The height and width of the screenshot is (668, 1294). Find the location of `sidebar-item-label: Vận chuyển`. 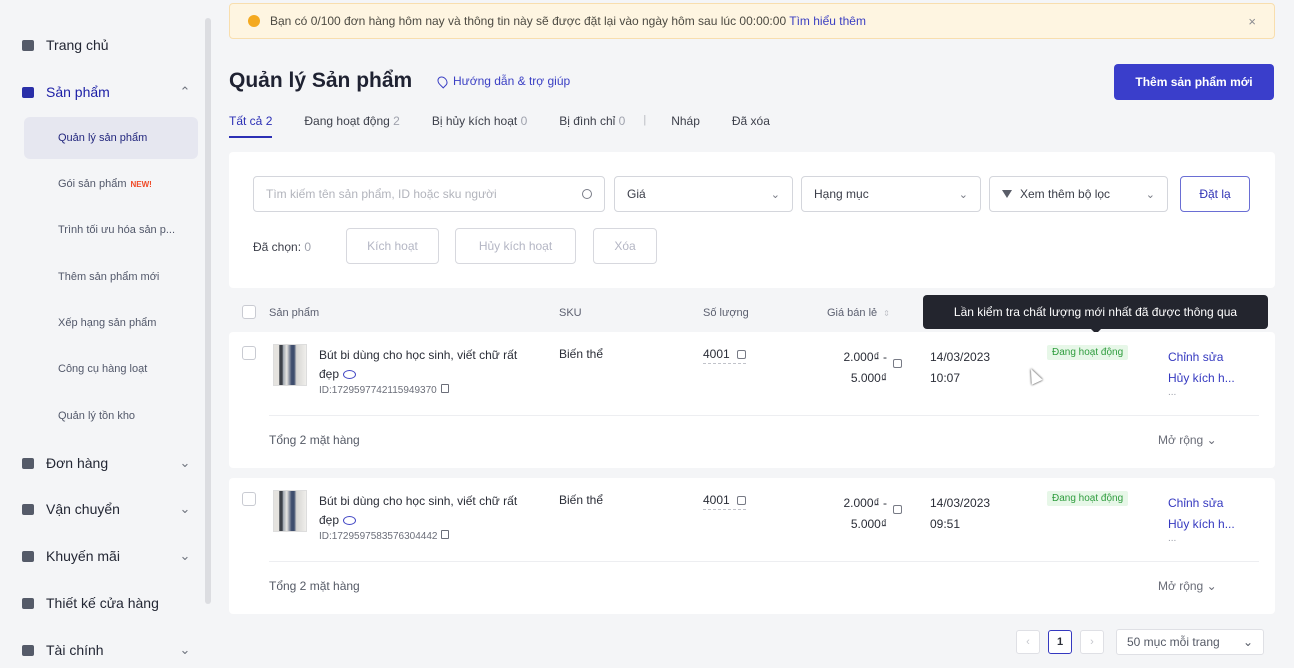

sidebar-item-label: Vận chuyển is located at coordinates (83, 509).